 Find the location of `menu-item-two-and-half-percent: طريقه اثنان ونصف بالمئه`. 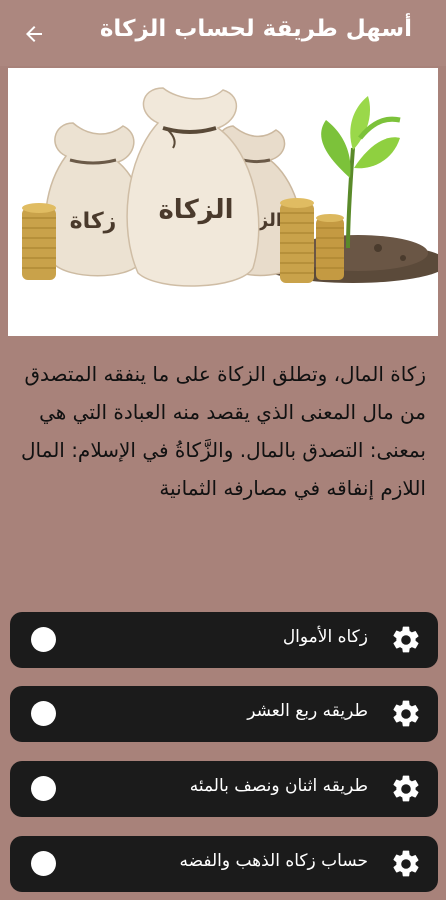

menu-item-two-and-half-percent: طريقه اثنان ونصف بالمئه is located at coordinates (224, 789).